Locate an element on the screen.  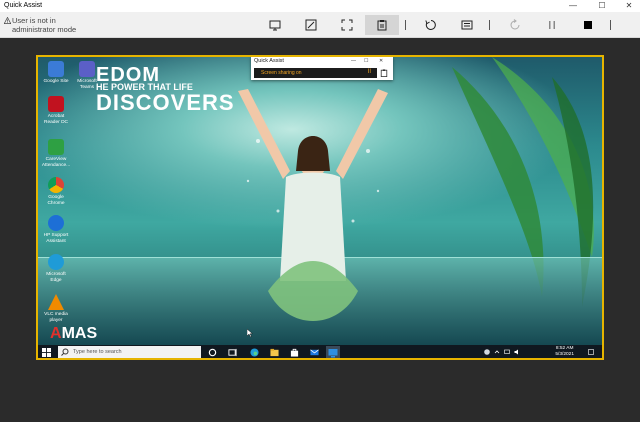
desktop-icon-hp-support: HP Support Assistant is located at coordinates (56, 229).